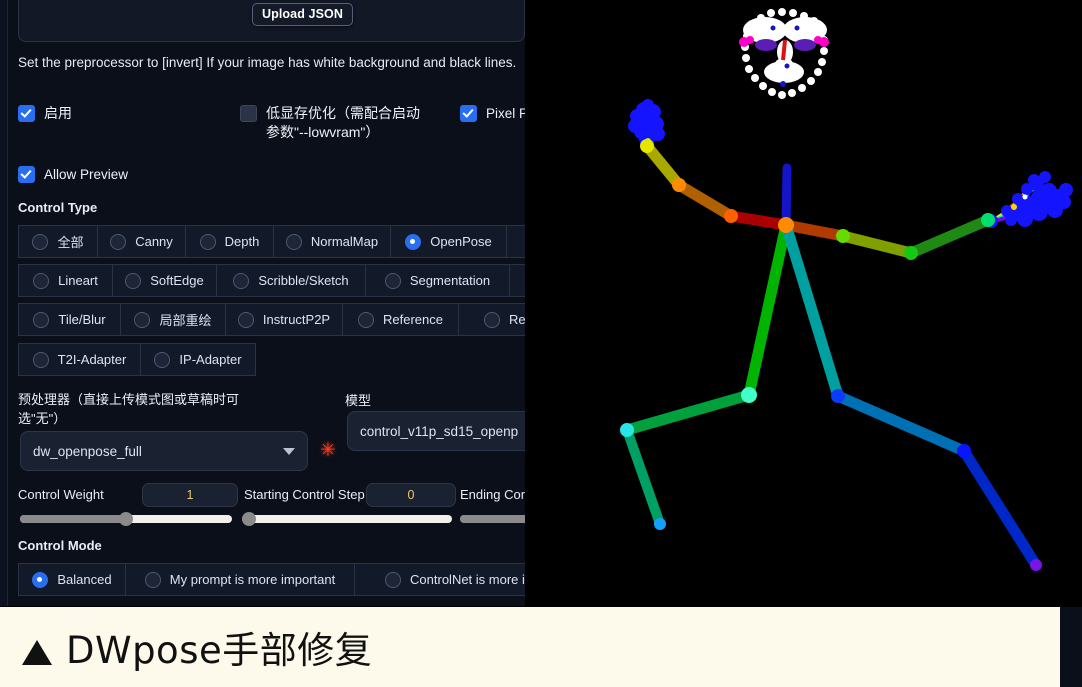 This screenshot has width=1082, height=687. I want to click on ending-control-step-label: Ending Con, so click(492, 494).